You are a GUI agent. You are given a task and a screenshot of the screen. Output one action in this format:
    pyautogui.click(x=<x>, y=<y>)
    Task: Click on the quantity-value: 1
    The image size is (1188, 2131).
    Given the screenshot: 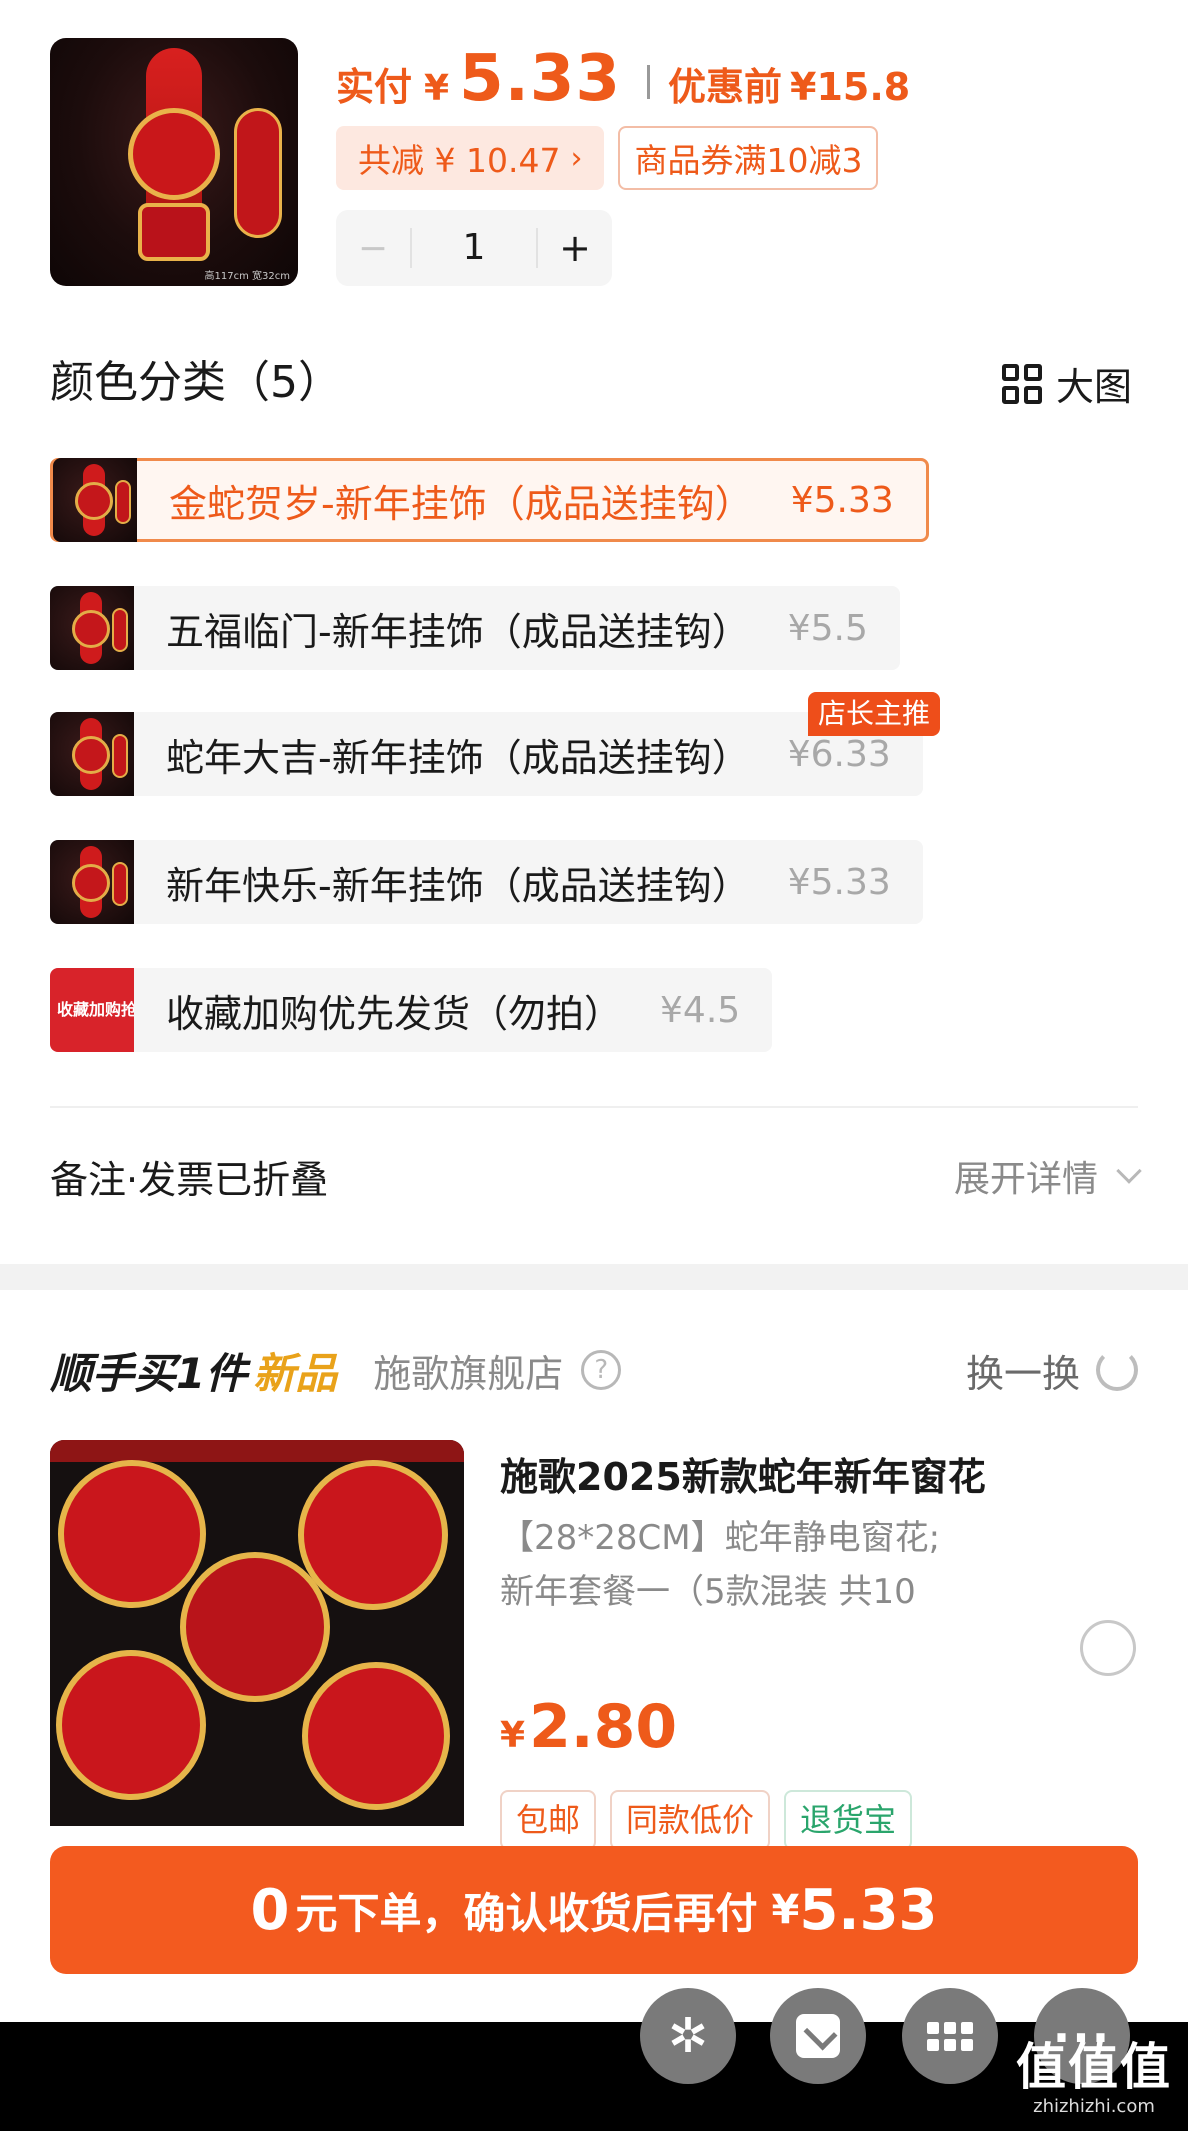 What is the action you would take?
    pyautogui.click(x=474, y=248)
    